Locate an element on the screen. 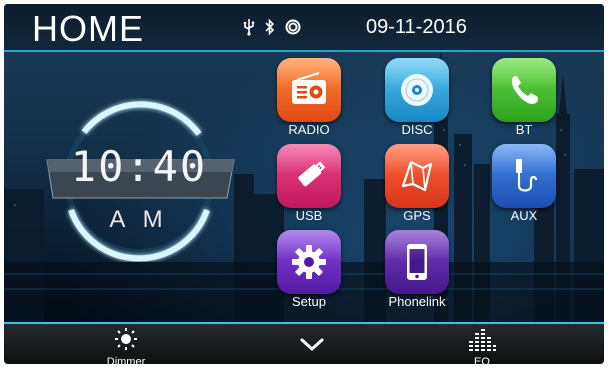  app-disc-tile is located at coordinates (417, 90).